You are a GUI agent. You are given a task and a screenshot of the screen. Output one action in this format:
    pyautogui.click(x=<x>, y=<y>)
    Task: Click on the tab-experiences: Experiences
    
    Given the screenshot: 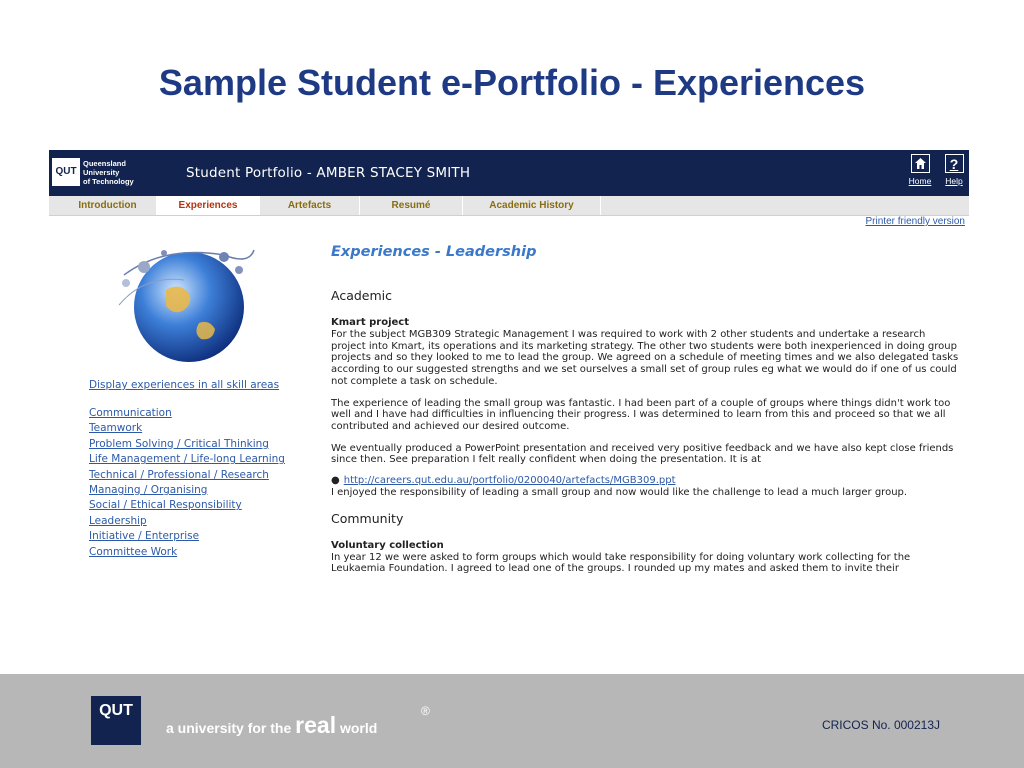 What is the action you would take?
    pyautogui.click(x=208, y=205)
    